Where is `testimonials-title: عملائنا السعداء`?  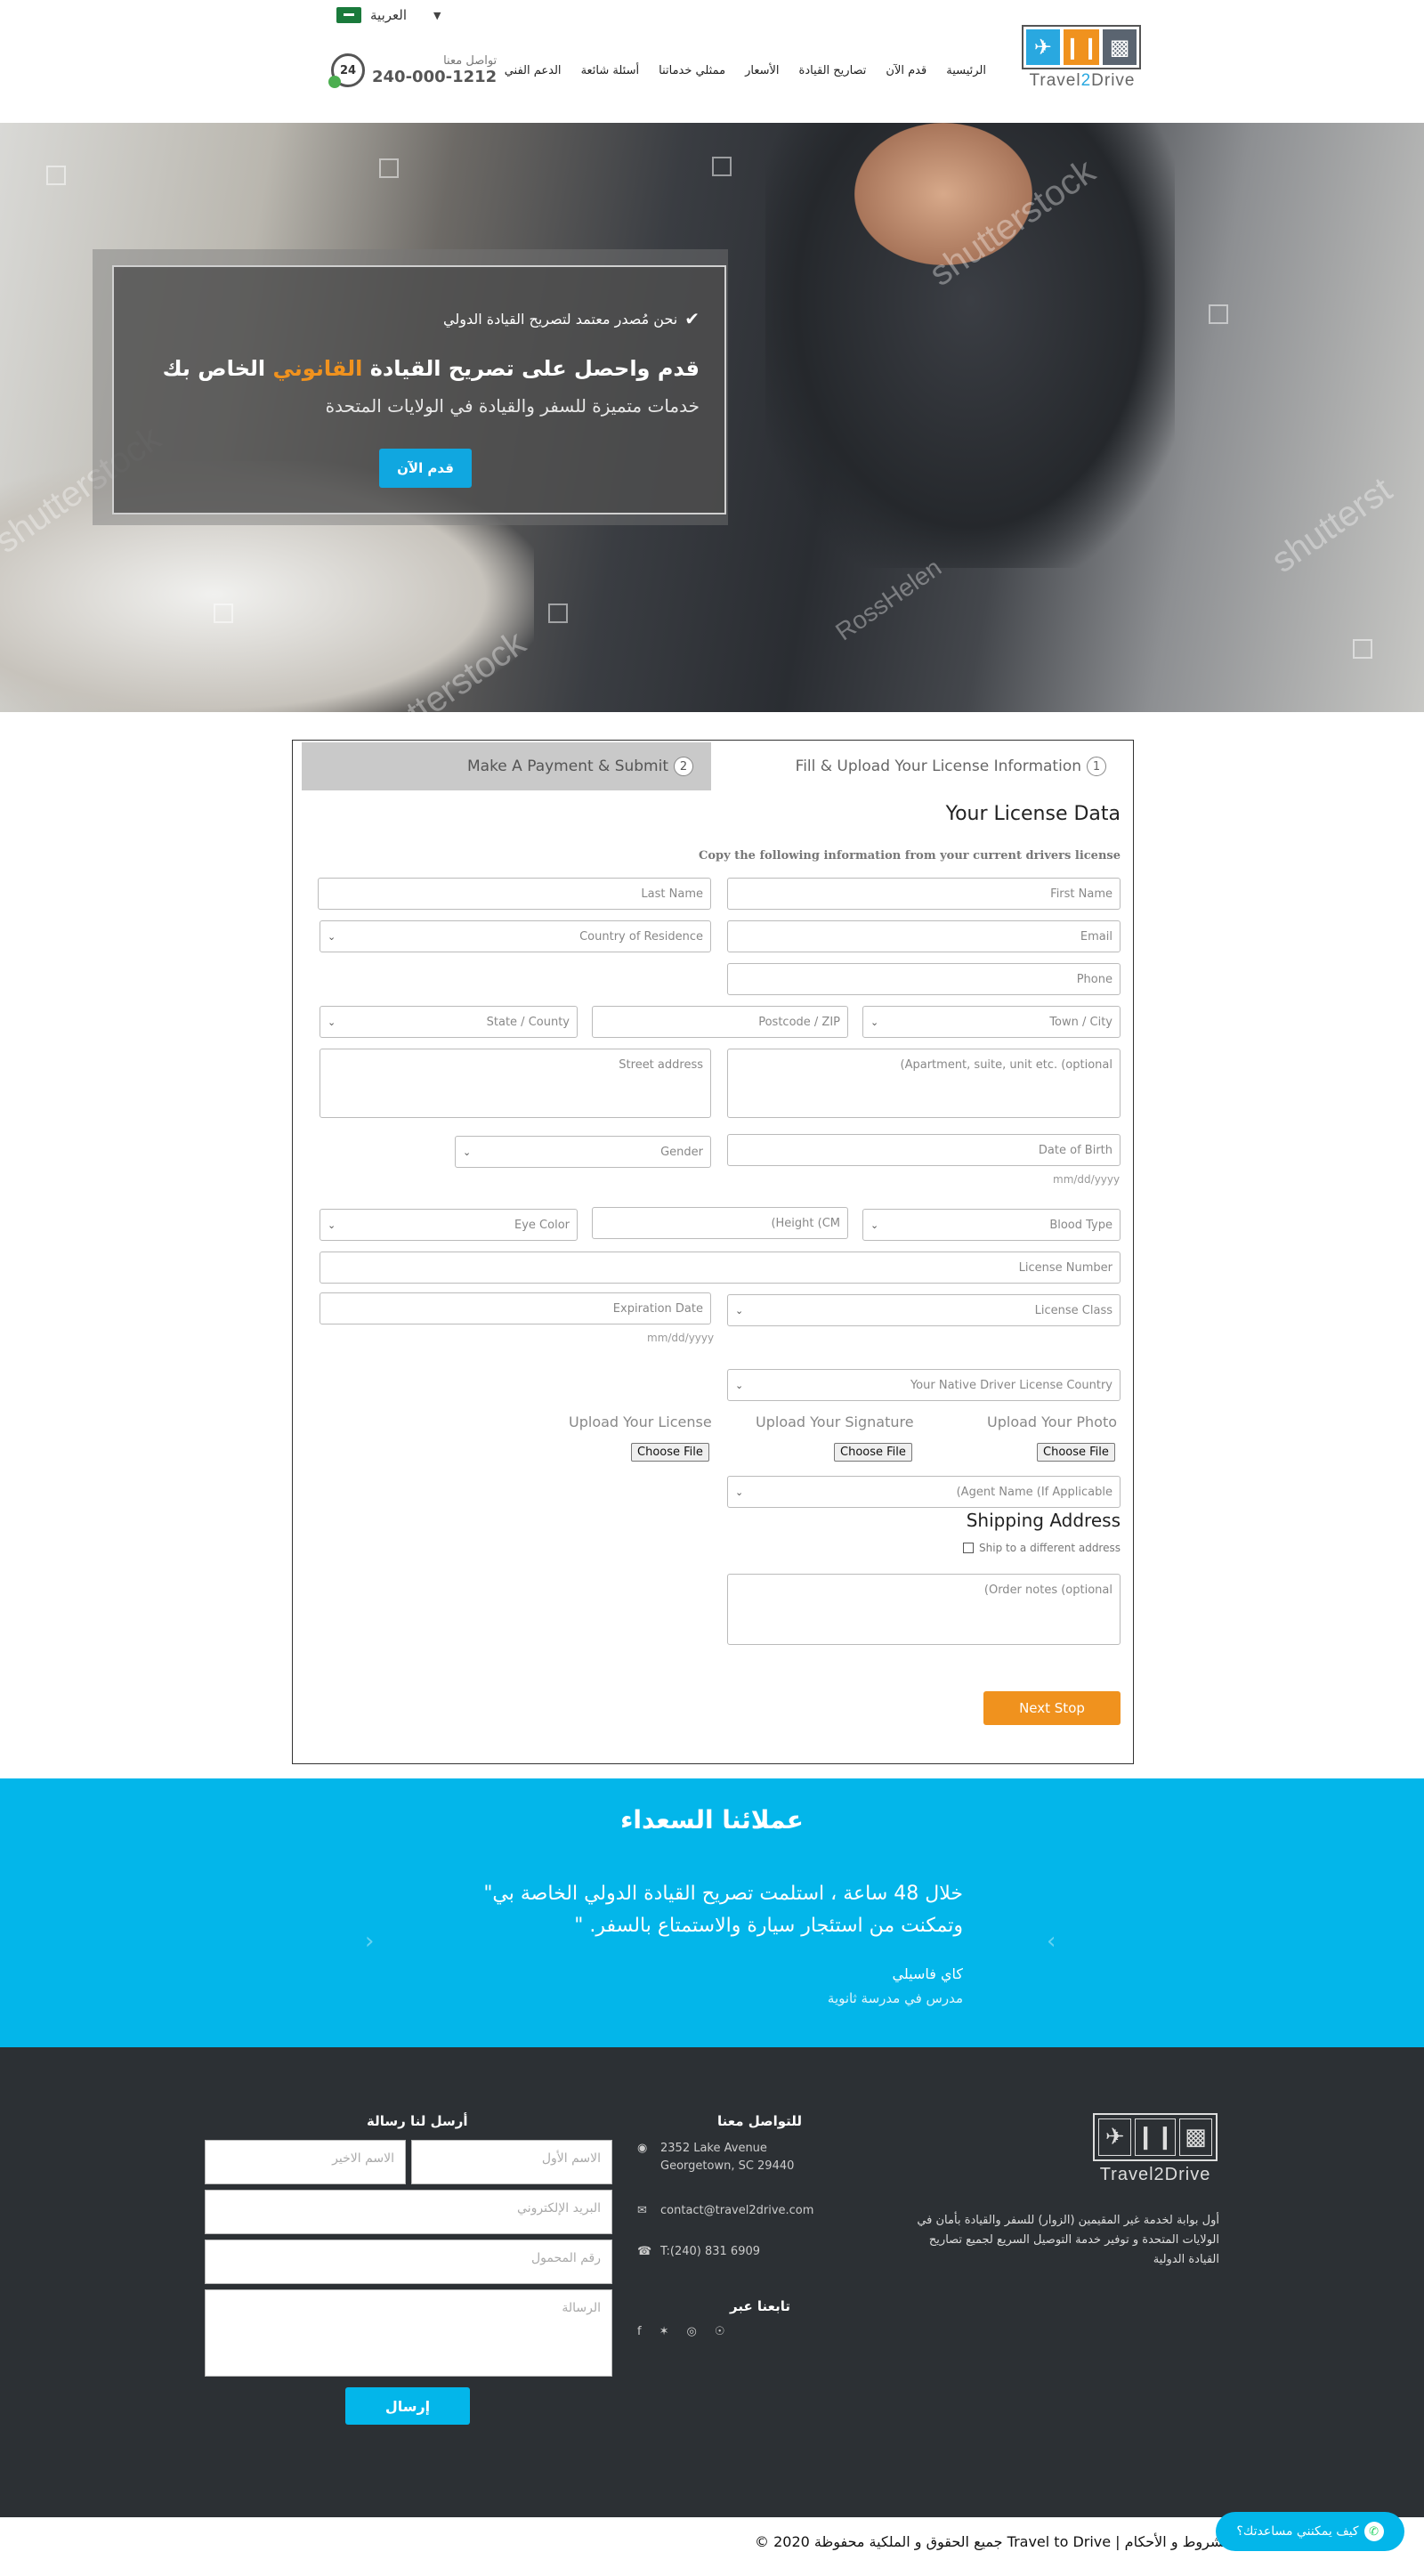 testimonials-title: عملائنا السعداء is located at coordinates (712, 1820).